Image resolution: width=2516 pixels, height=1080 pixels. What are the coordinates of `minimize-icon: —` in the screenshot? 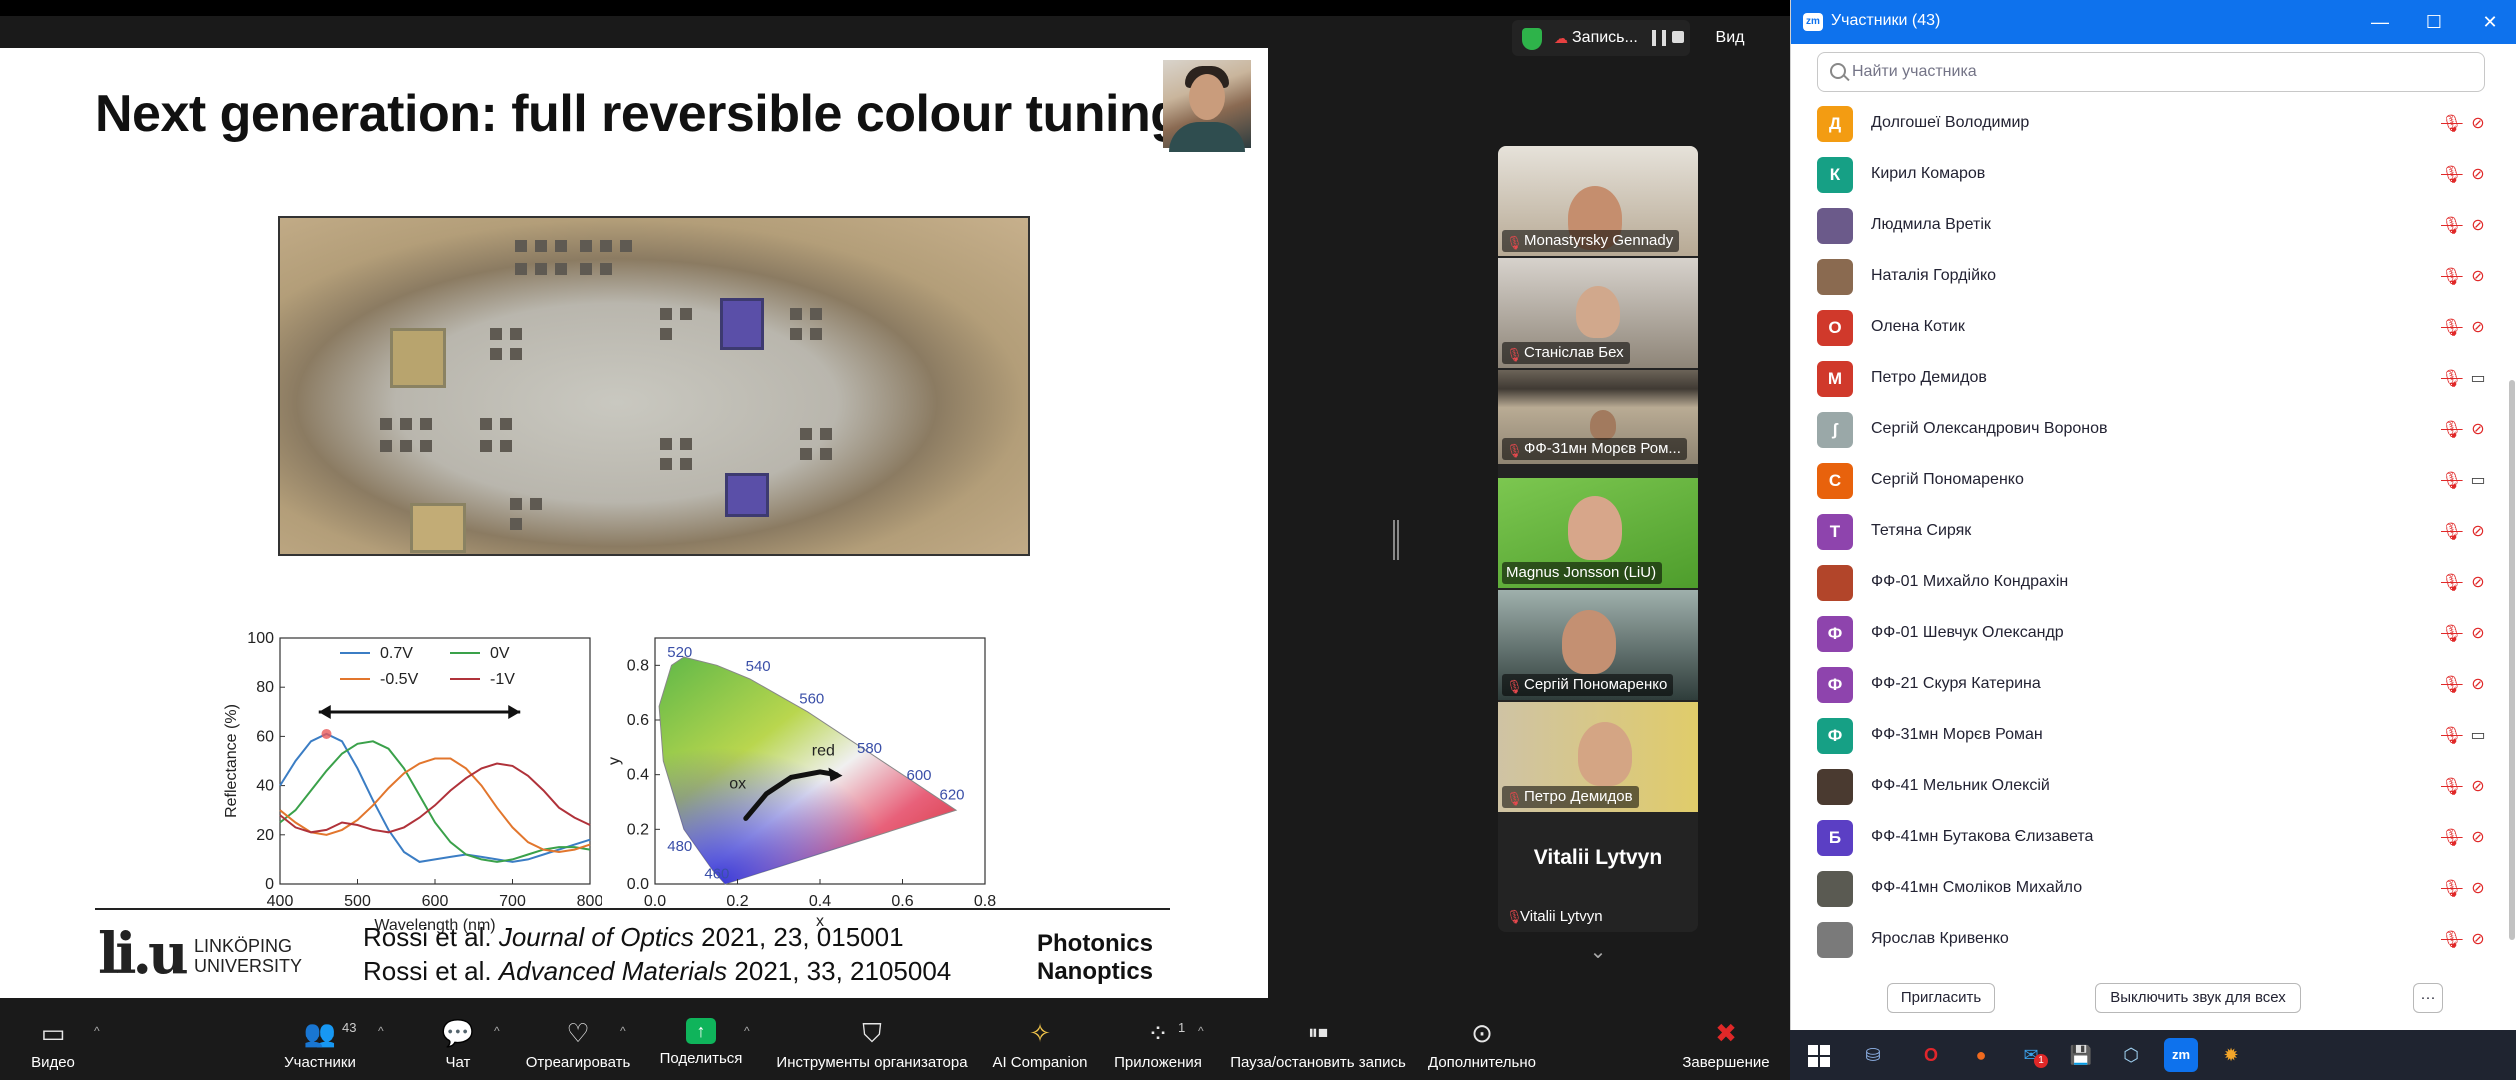 It's located at (2380, 22).